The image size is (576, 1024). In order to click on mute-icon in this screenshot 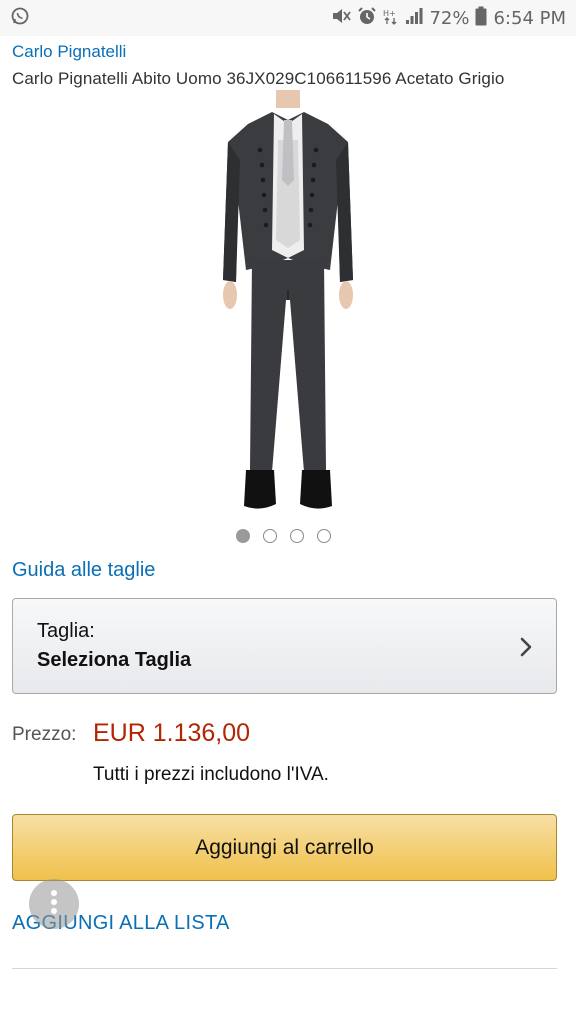, I will do `click(341, 18)`.